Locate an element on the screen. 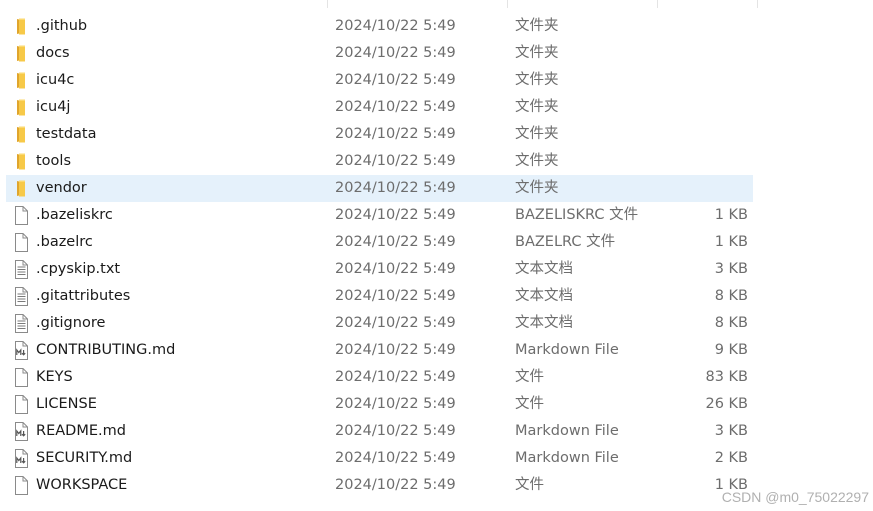  file-row-selected: vendor 2024/10/22 5:49 文件夹 is located at coordinates (379, 188).